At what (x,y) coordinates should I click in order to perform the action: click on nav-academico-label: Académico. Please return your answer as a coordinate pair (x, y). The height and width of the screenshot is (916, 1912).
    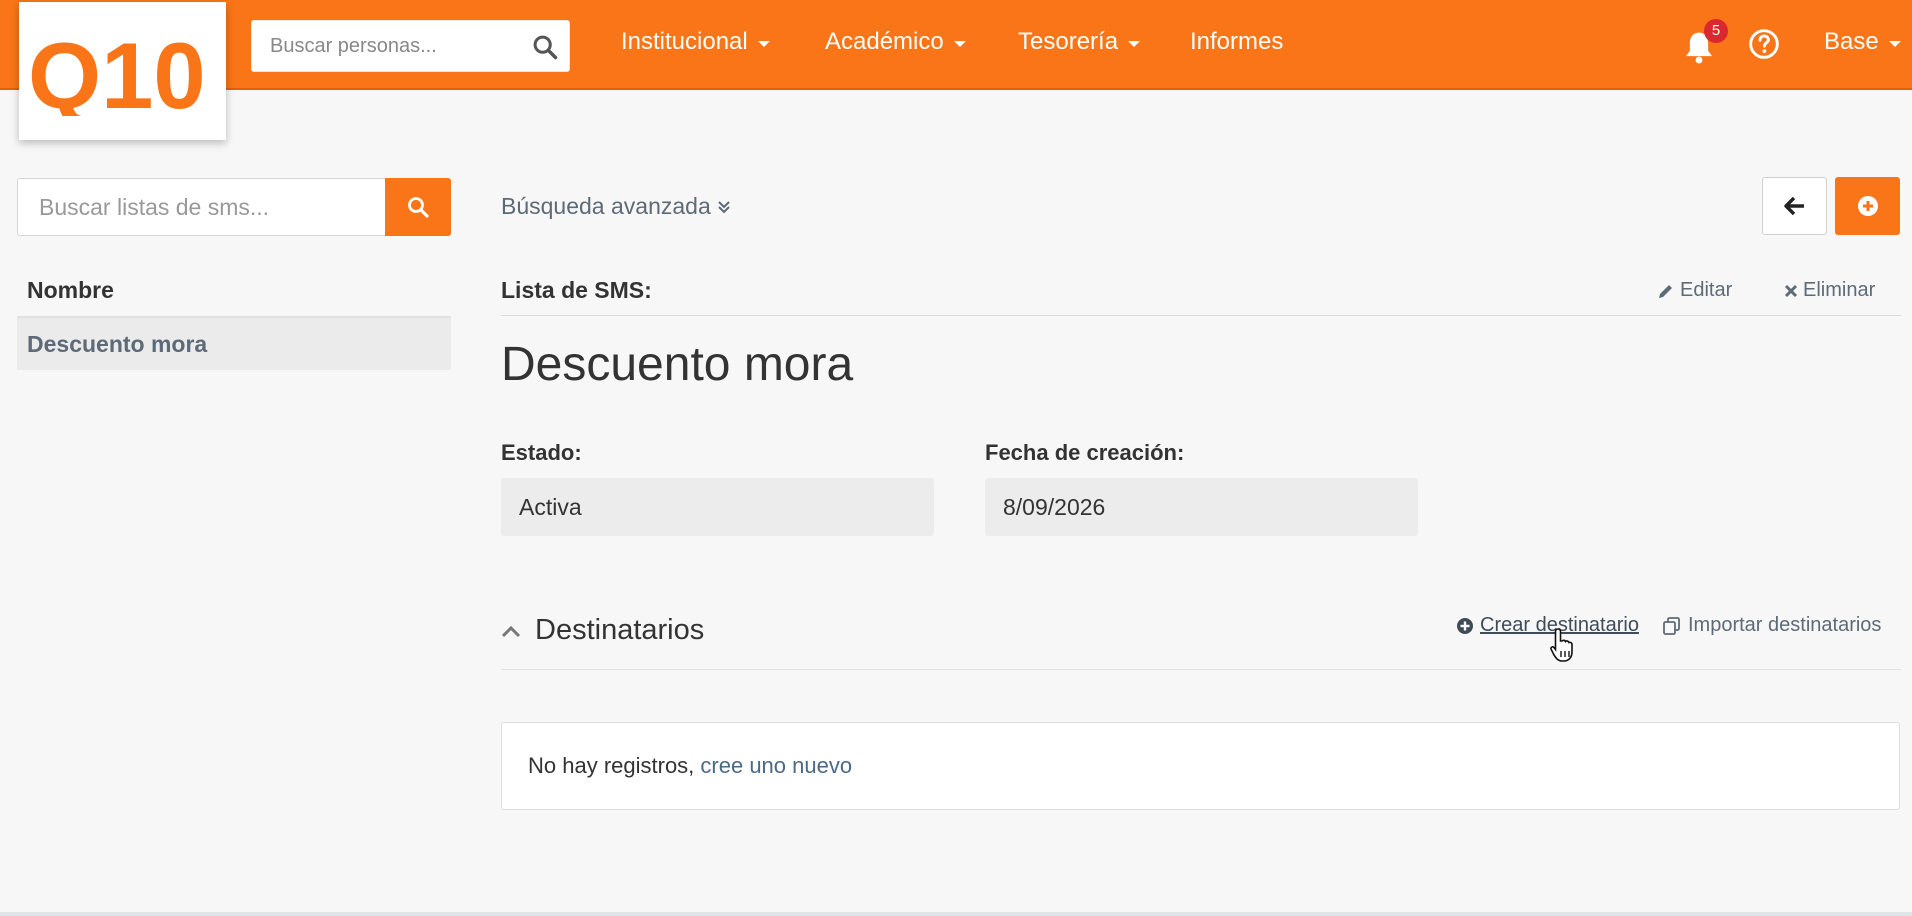
    Looking at the image, I should click on (884, 41).